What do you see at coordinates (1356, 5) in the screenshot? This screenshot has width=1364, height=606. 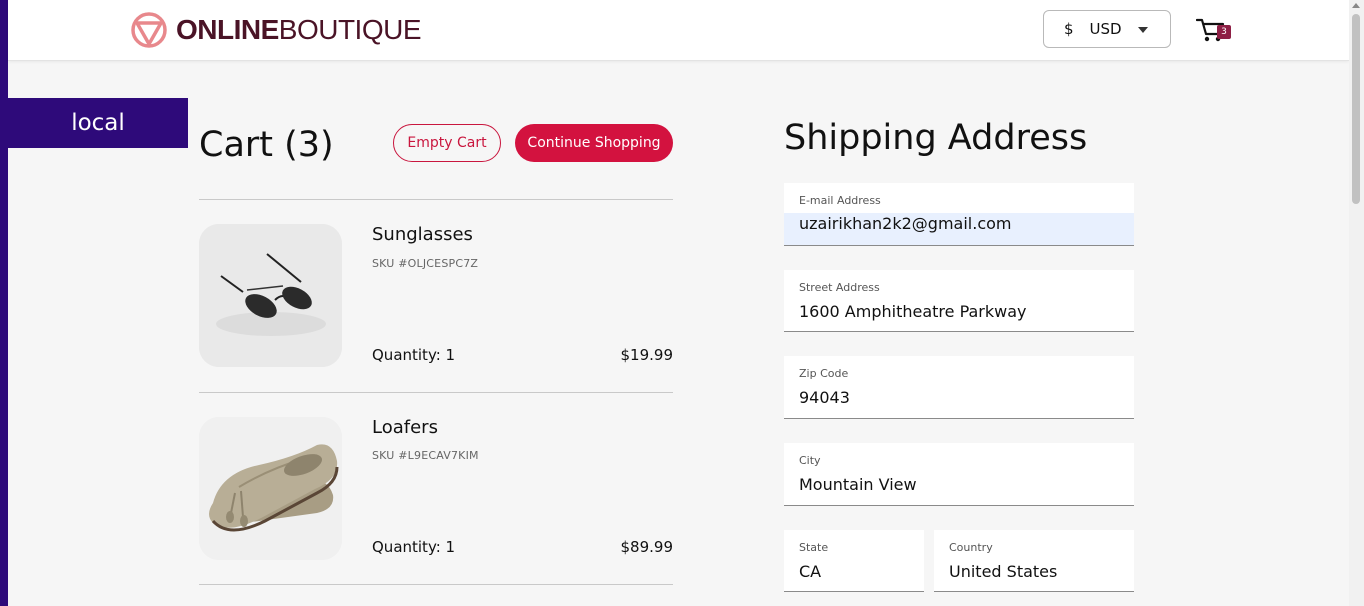 I see `scroll-up-arrow-icon` at bounding box center [1356, 5].